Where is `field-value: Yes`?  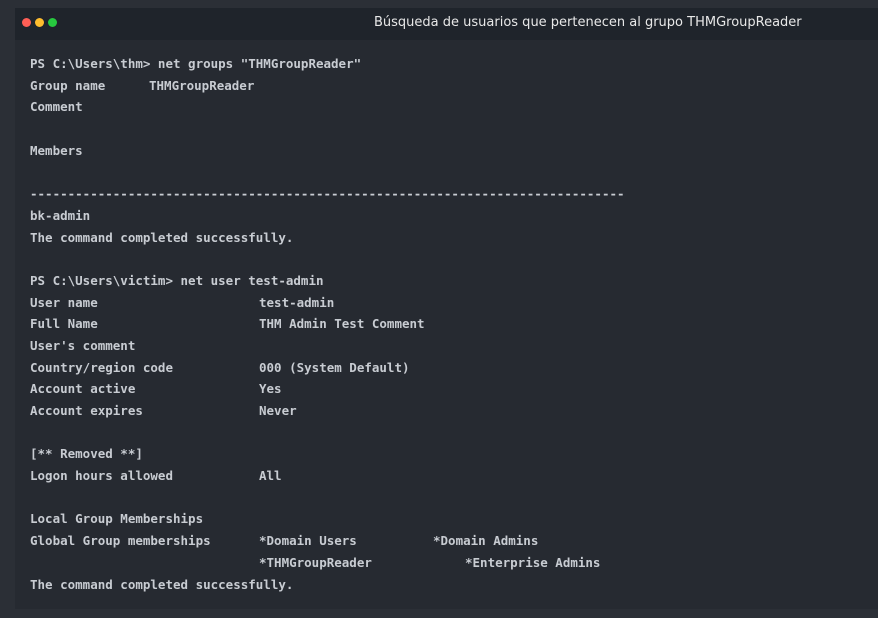
field-value: Yes is located at coordinates (270, 389).